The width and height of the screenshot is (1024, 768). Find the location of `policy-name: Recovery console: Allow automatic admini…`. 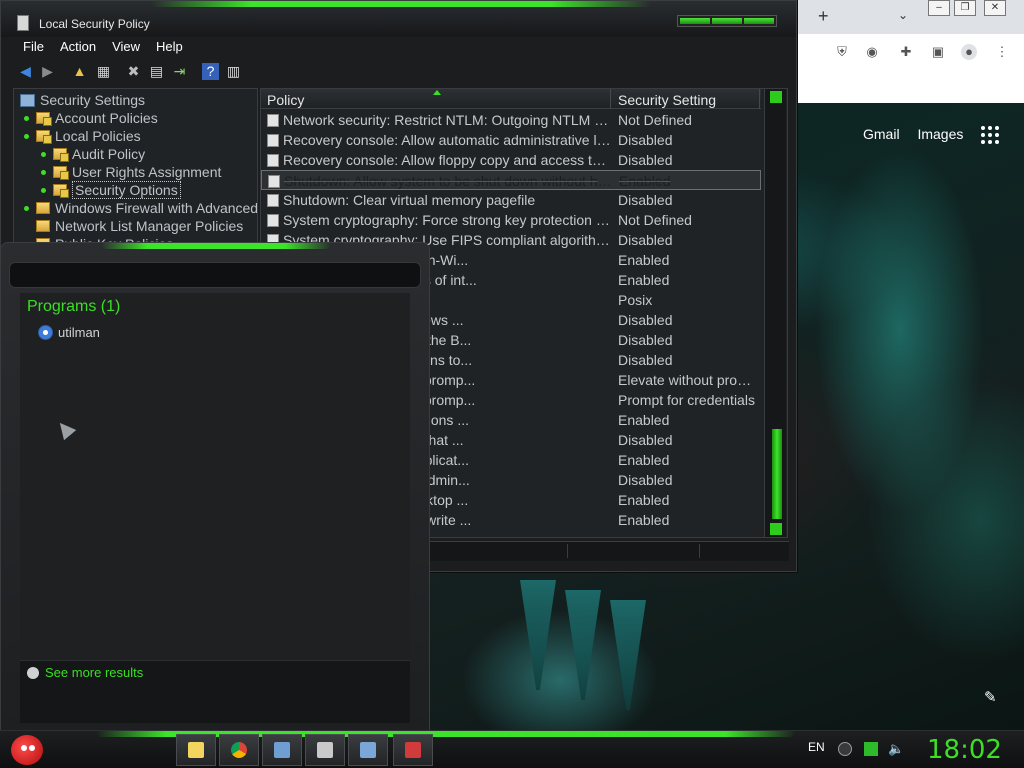

policy-name: Recovery console: Allow automatic admini… is located at coordinates (447, 140).